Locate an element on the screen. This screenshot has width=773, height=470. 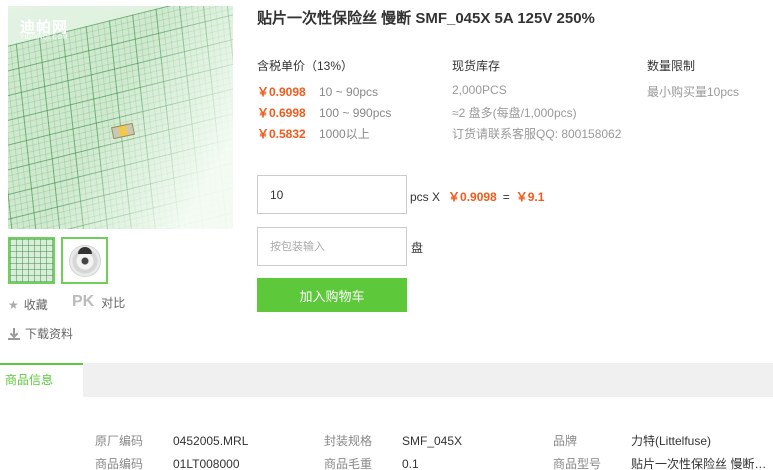
price-header: 含税单价（13%） is located at coordinates (305, 66).